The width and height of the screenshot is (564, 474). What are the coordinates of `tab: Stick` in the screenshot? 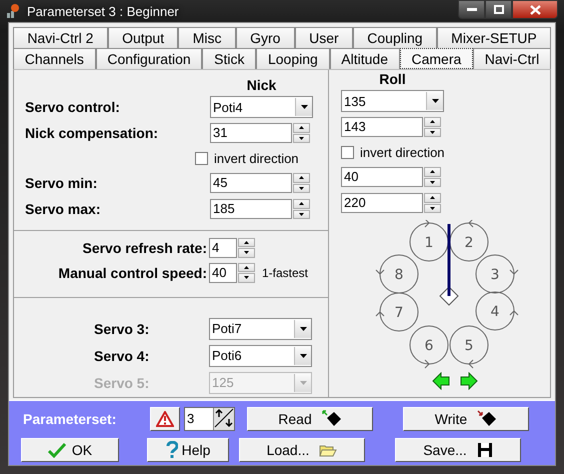 It's located at (229, 58).